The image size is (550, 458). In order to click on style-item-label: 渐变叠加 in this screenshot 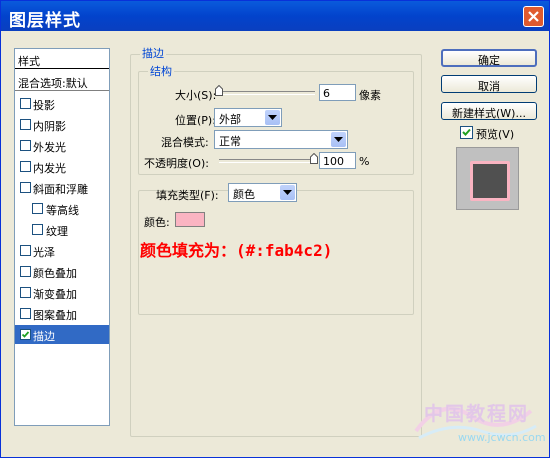, I will do `click(55, 294)`.